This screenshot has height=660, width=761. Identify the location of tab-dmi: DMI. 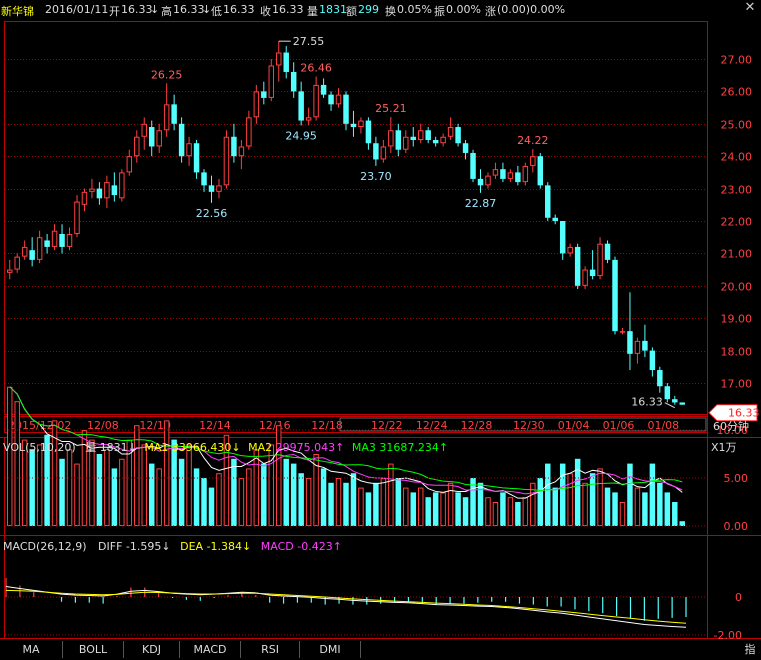
(330, 649).